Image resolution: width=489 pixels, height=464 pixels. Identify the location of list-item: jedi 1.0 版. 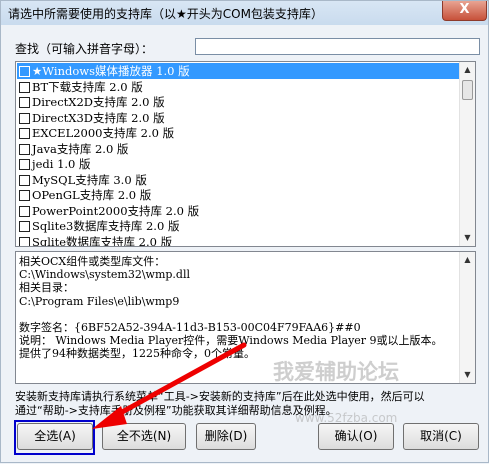
(238, 164).